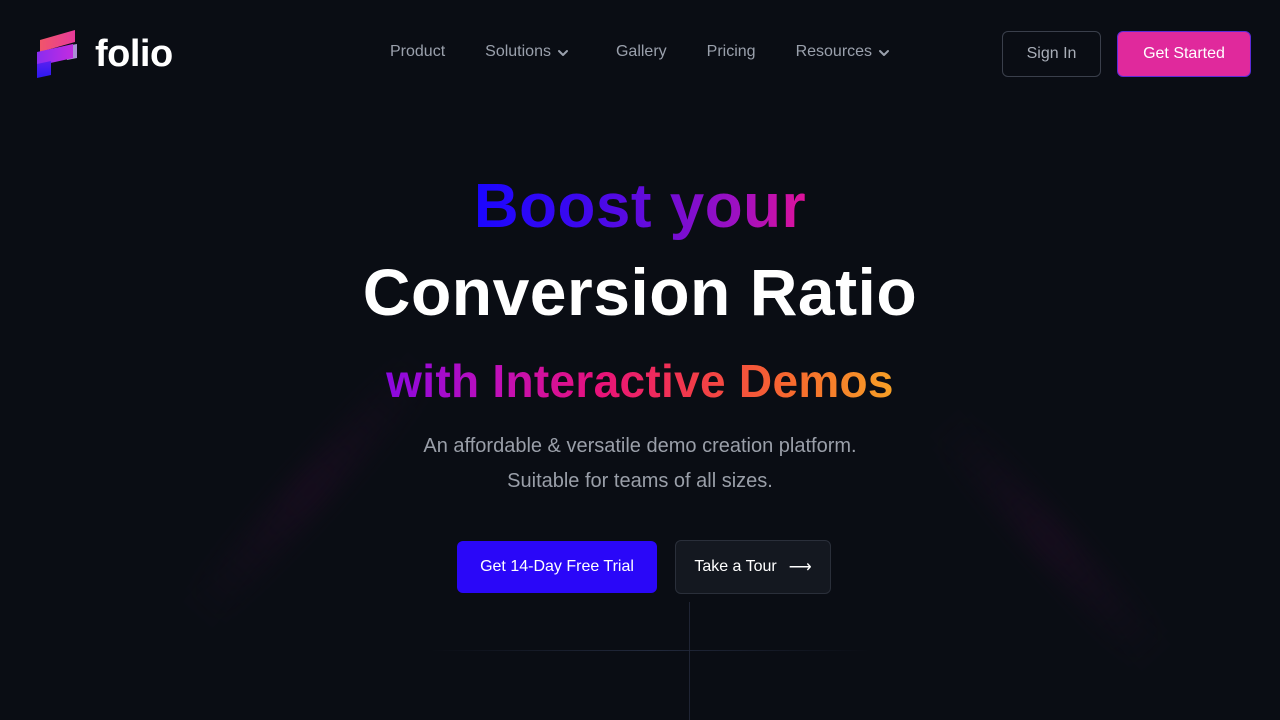 The image size is (1280, 720). Describe the element at coordinates (640, 292) in the screenshot. I see `headline-line-2: Conversion Ratio` at that location.